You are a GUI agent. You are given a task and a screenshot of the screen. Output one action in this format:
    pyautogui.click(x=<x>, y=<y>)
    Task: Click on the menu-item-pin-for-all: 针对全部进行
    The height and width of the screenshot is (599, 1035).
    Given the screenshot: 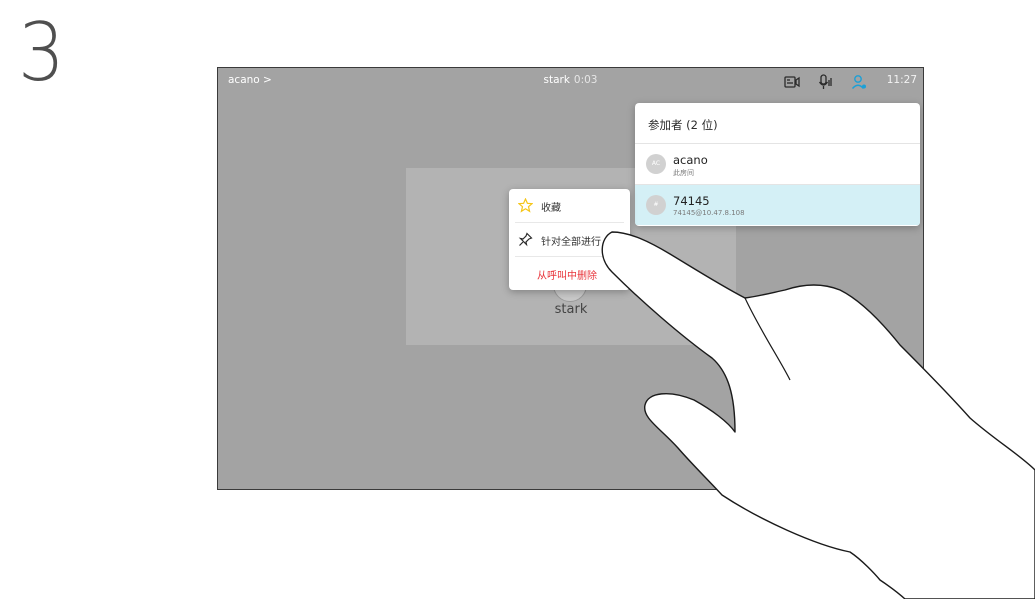 What is the action you would take?
    pyautogui.click(x=569, y=239)
    